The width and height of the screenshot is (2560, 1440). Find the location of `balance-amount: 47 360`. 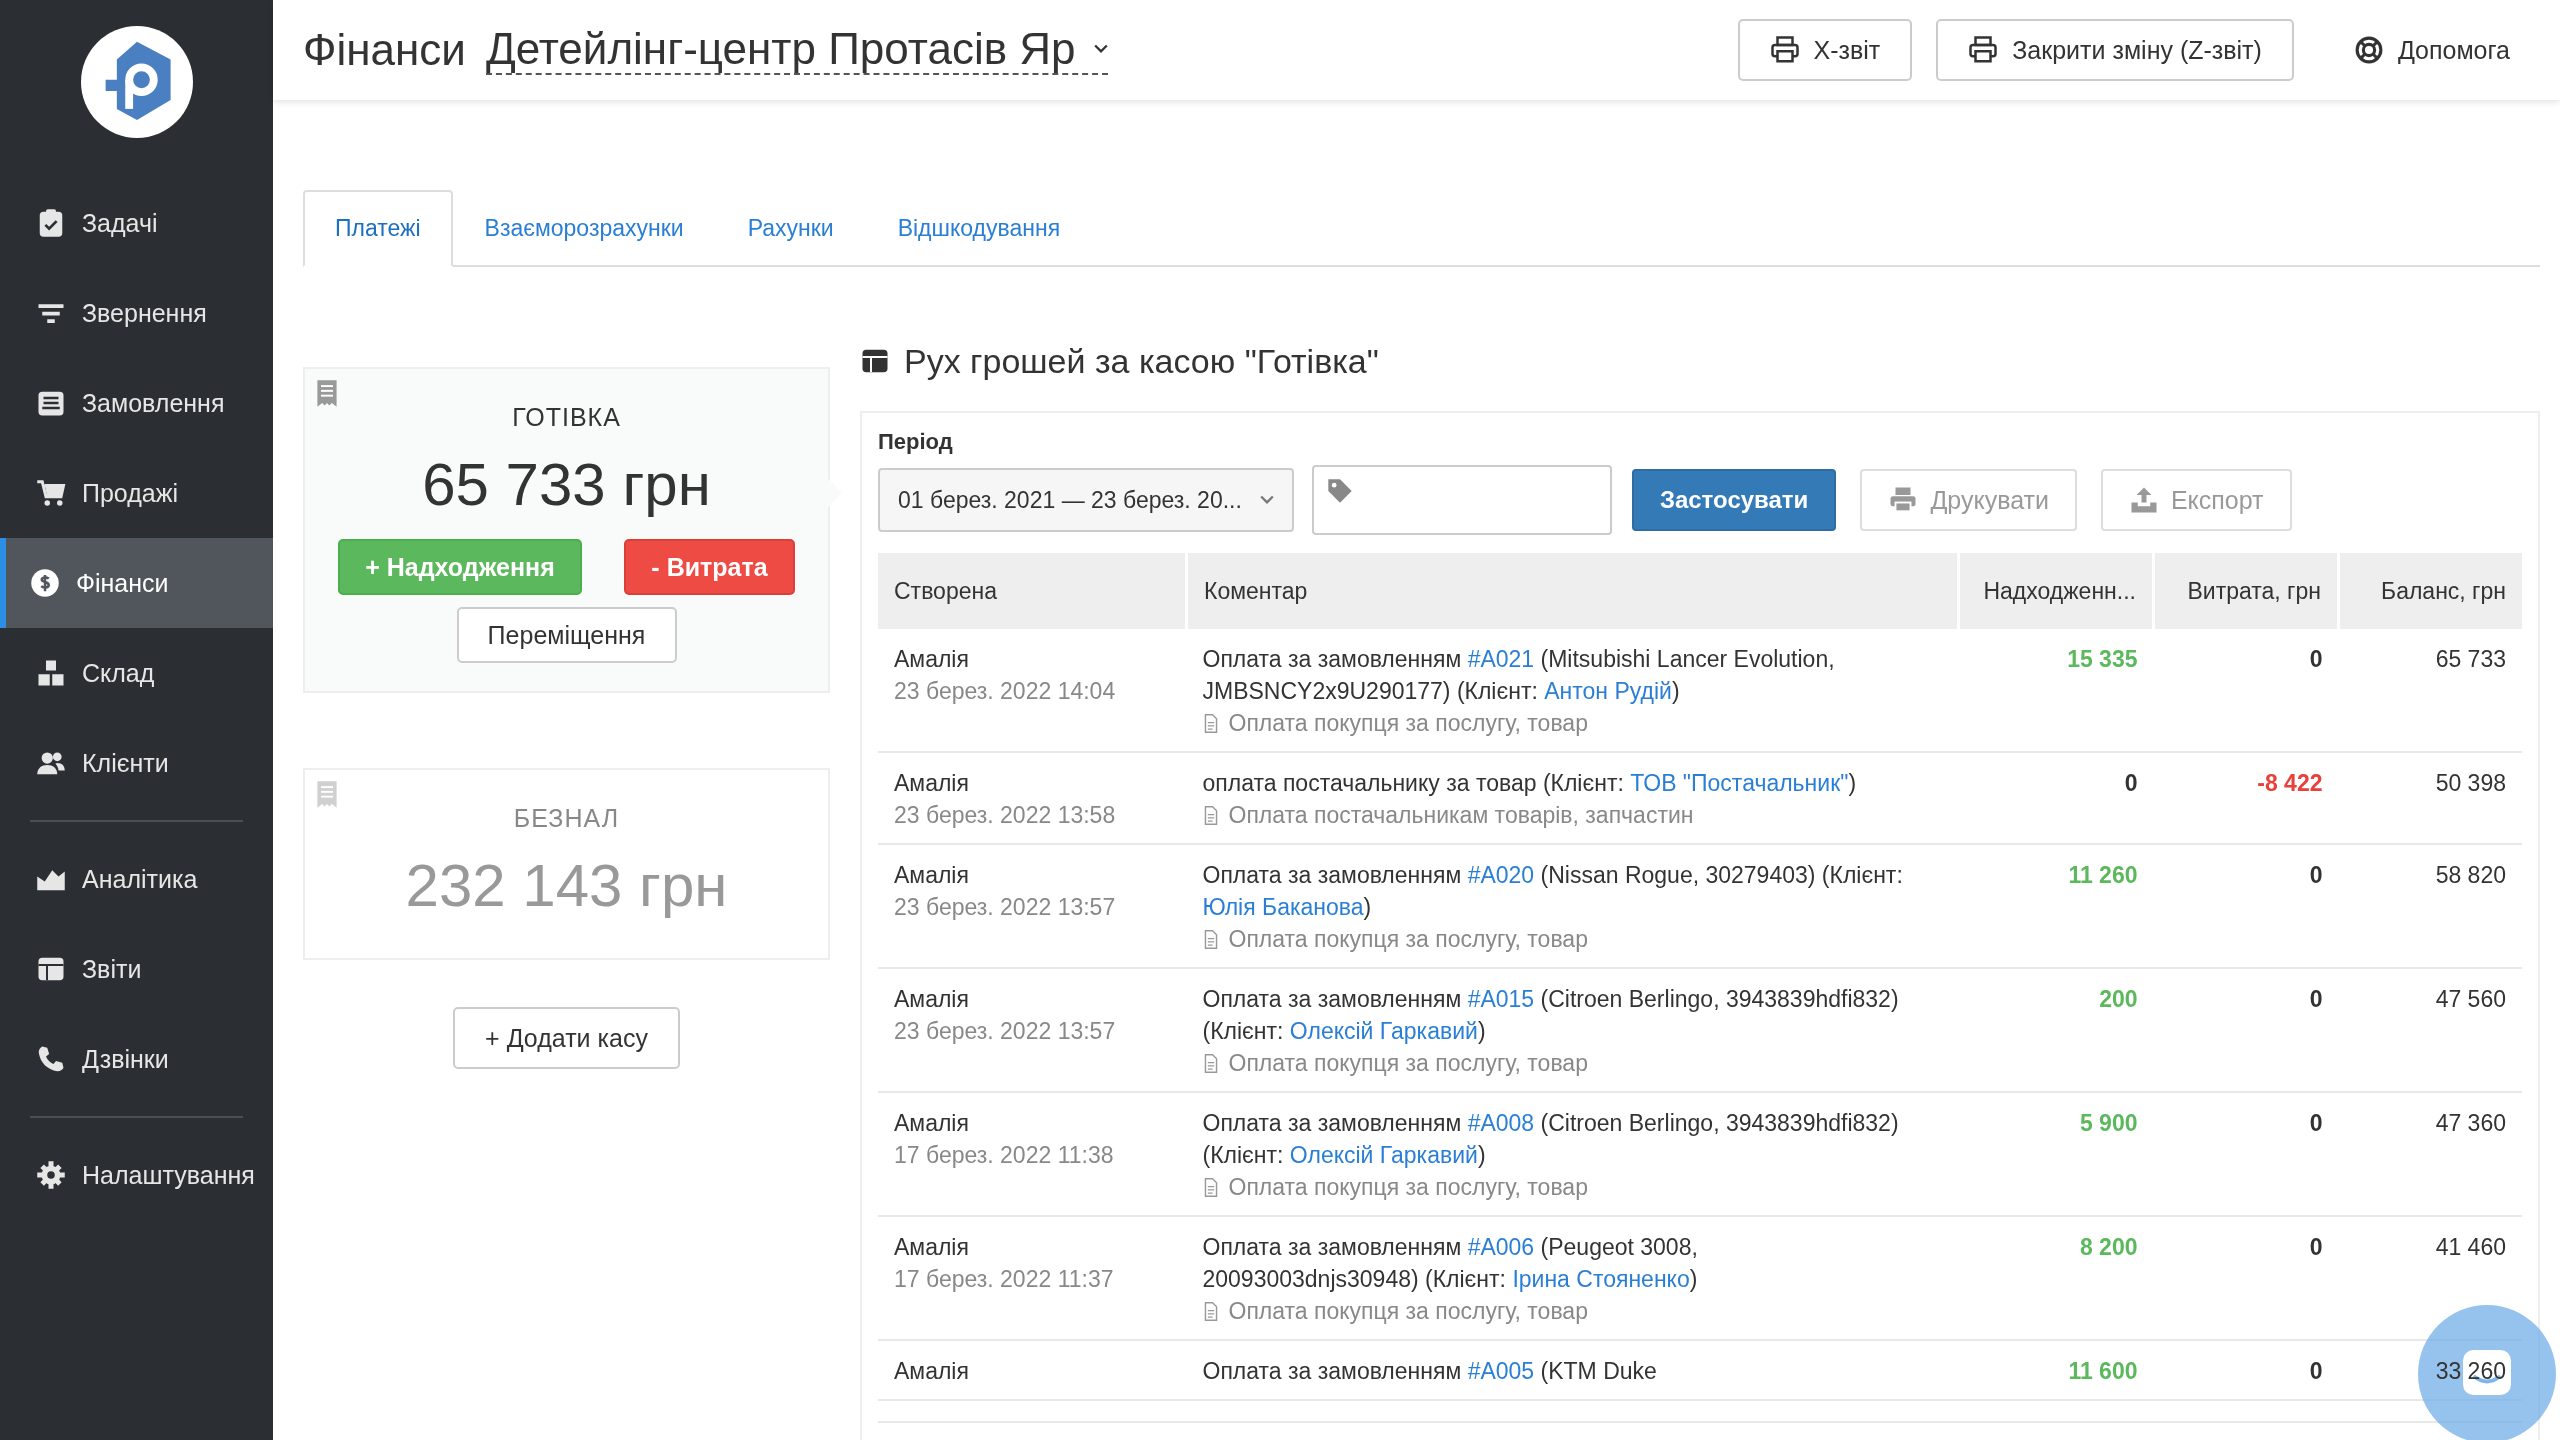

balance-amount: 47 360 is located at coordinates (2470, 1123).